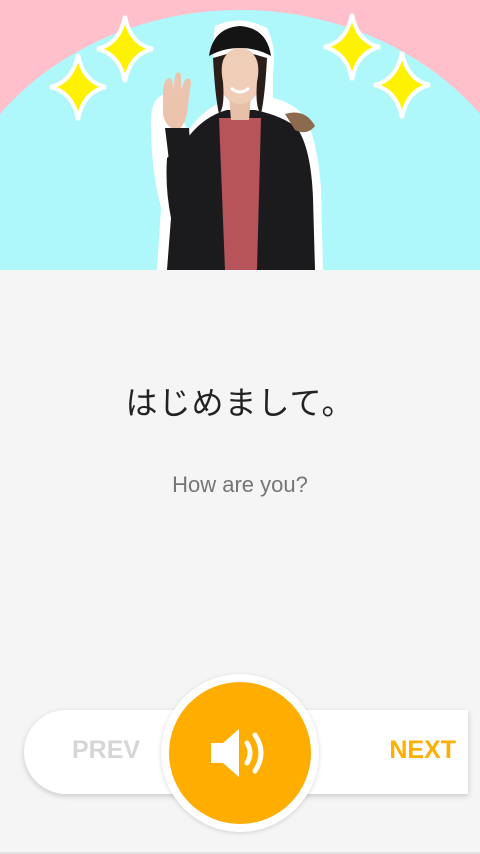 The height and width of the screenshot is (854, 480). Describe the element at coordinates (422, 750) in the screenshot. I see `next-button: NEXT` at that location.